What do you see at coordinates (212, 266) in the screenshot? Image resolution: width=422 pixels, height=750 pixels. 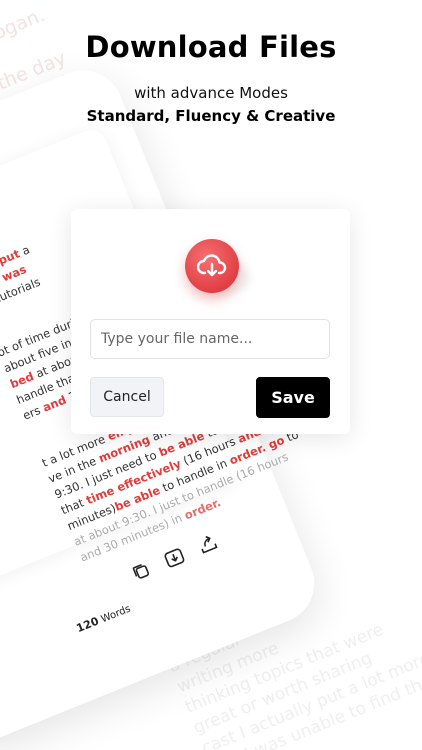 I see `download-cloud-icon` at bounding box center [212, 266].